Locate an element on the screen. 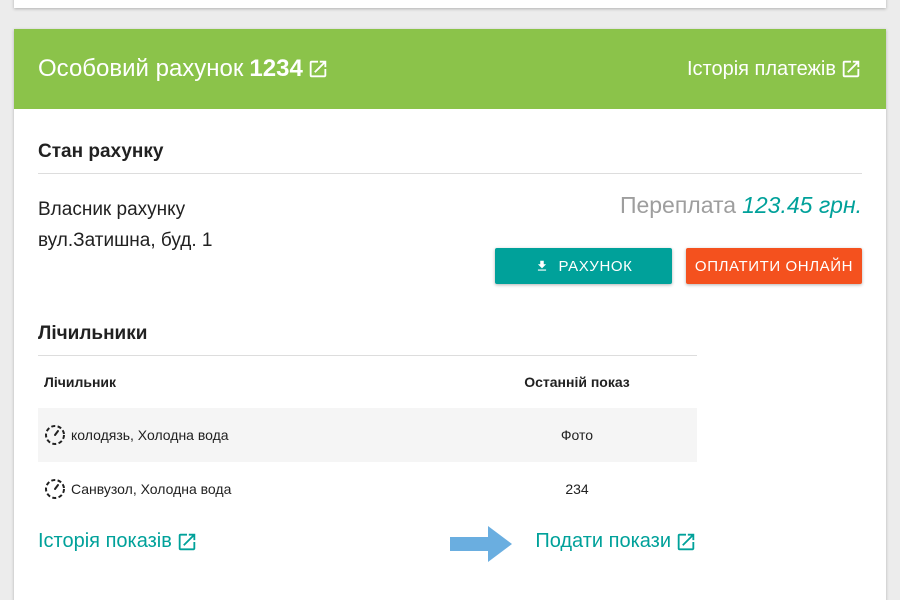 The height and width of the screenshot is (600, 900). account-state-title: Стан рахунку is located at coordinates (450, 141).